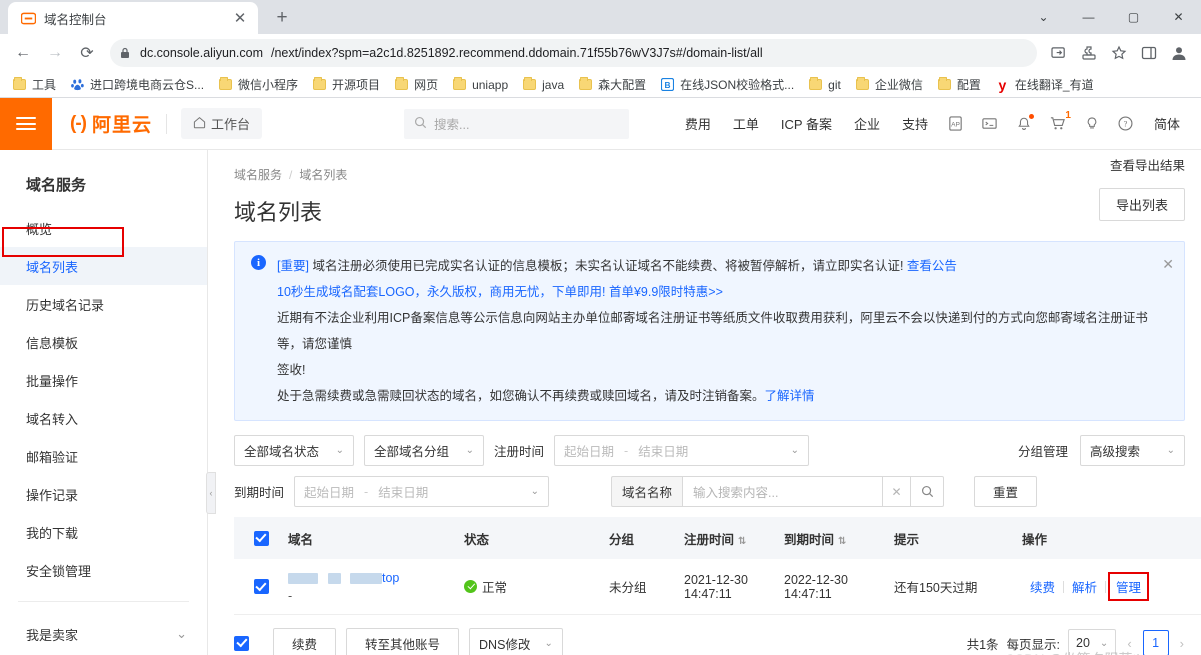  What do you see at coordinates (1088, 17) in the screenshot?
I see `minimize-button: —` at bounding box center [1088, 17].